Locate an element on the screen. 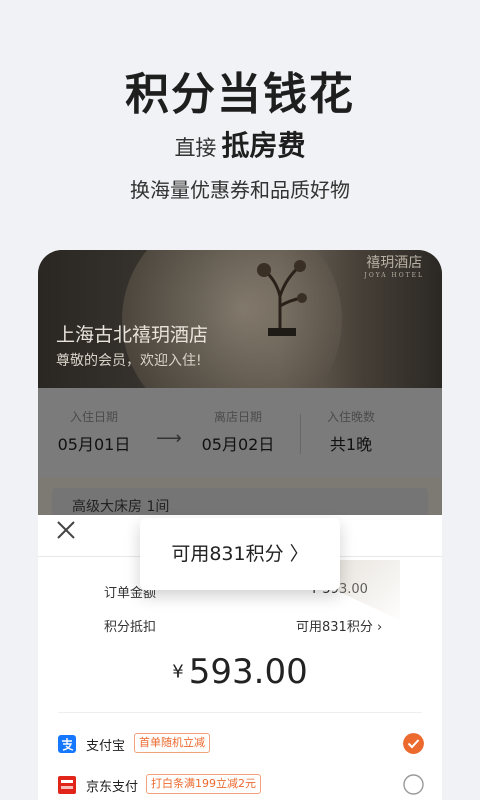  points-popup: 可用831积分 〉 is located at coordinates (240, 554).